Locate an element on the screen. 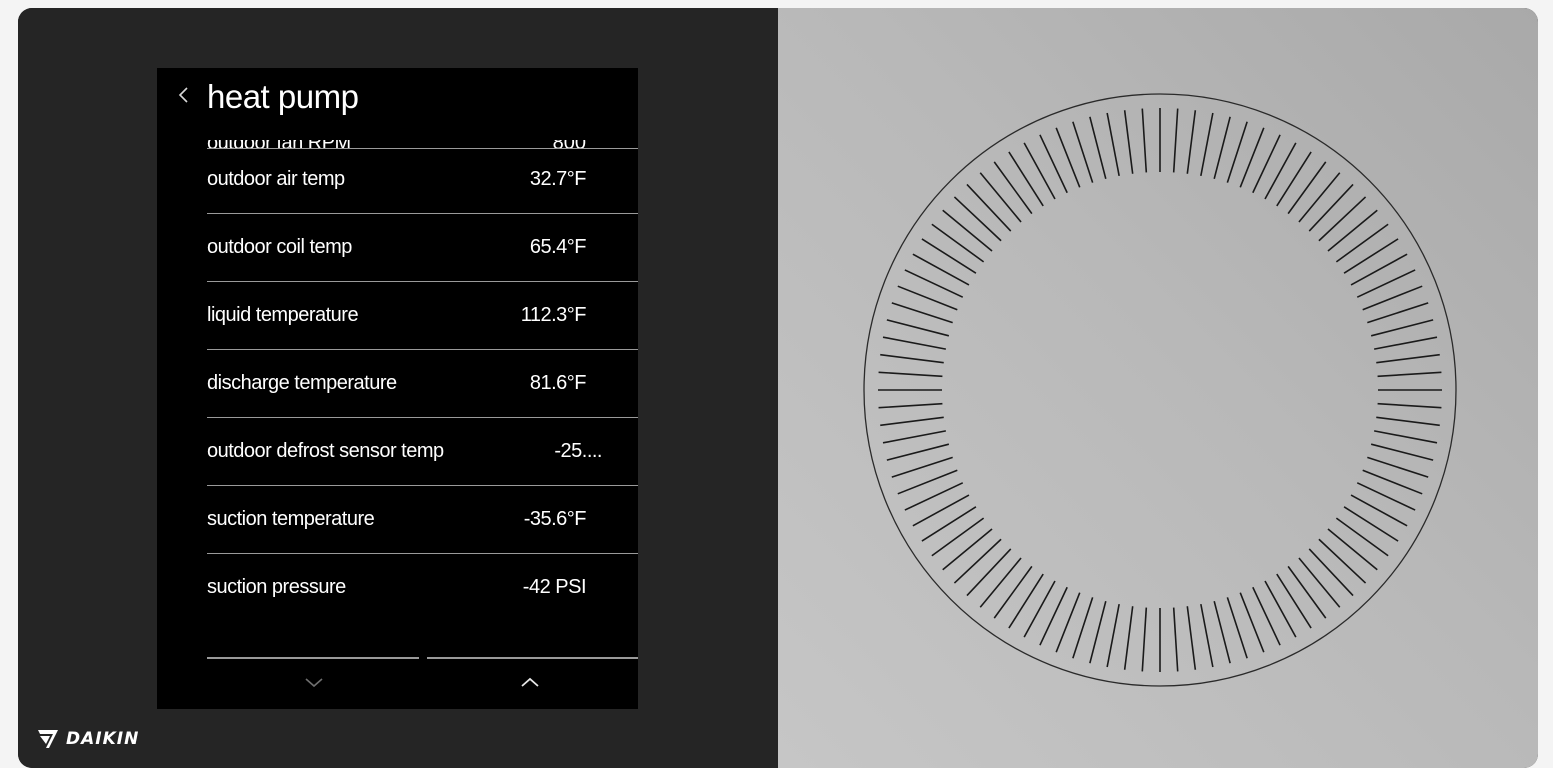 This screenshot has height=768, width=1553. chevron-down-icon is located at coordinates (314, 682).